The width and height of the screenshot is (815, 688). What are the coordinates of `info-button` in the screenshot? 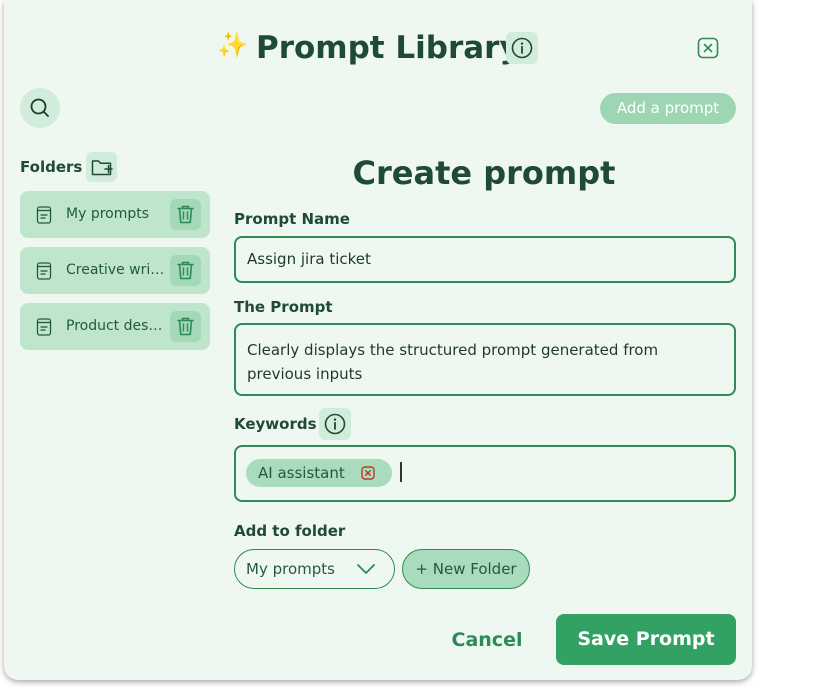 It's located at (522, 48).